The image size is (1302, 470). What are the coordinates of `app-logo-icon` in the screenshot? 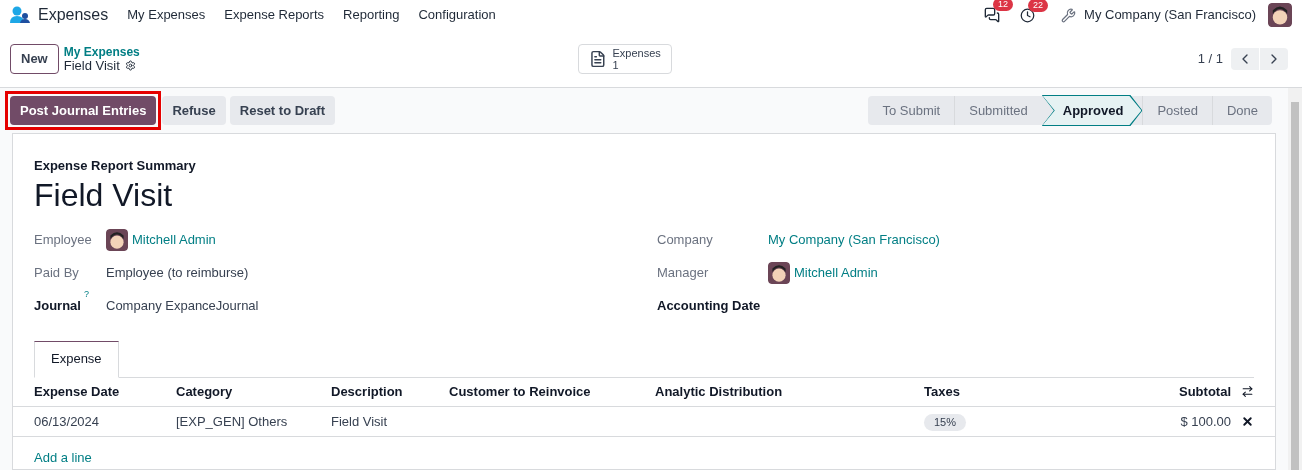 It's located at (20, 15).